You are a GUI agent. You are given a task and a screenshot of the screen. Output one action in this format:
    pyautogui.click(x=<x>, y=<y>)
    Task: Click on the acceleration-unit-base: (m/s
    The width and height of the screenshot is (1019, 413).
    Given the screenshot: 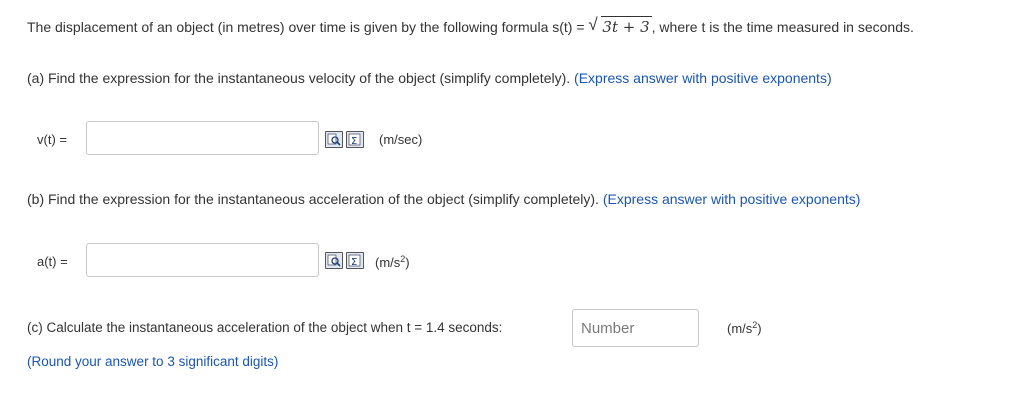 What is the action you would take?
    pyautogui.click(x=388, y=262)
    